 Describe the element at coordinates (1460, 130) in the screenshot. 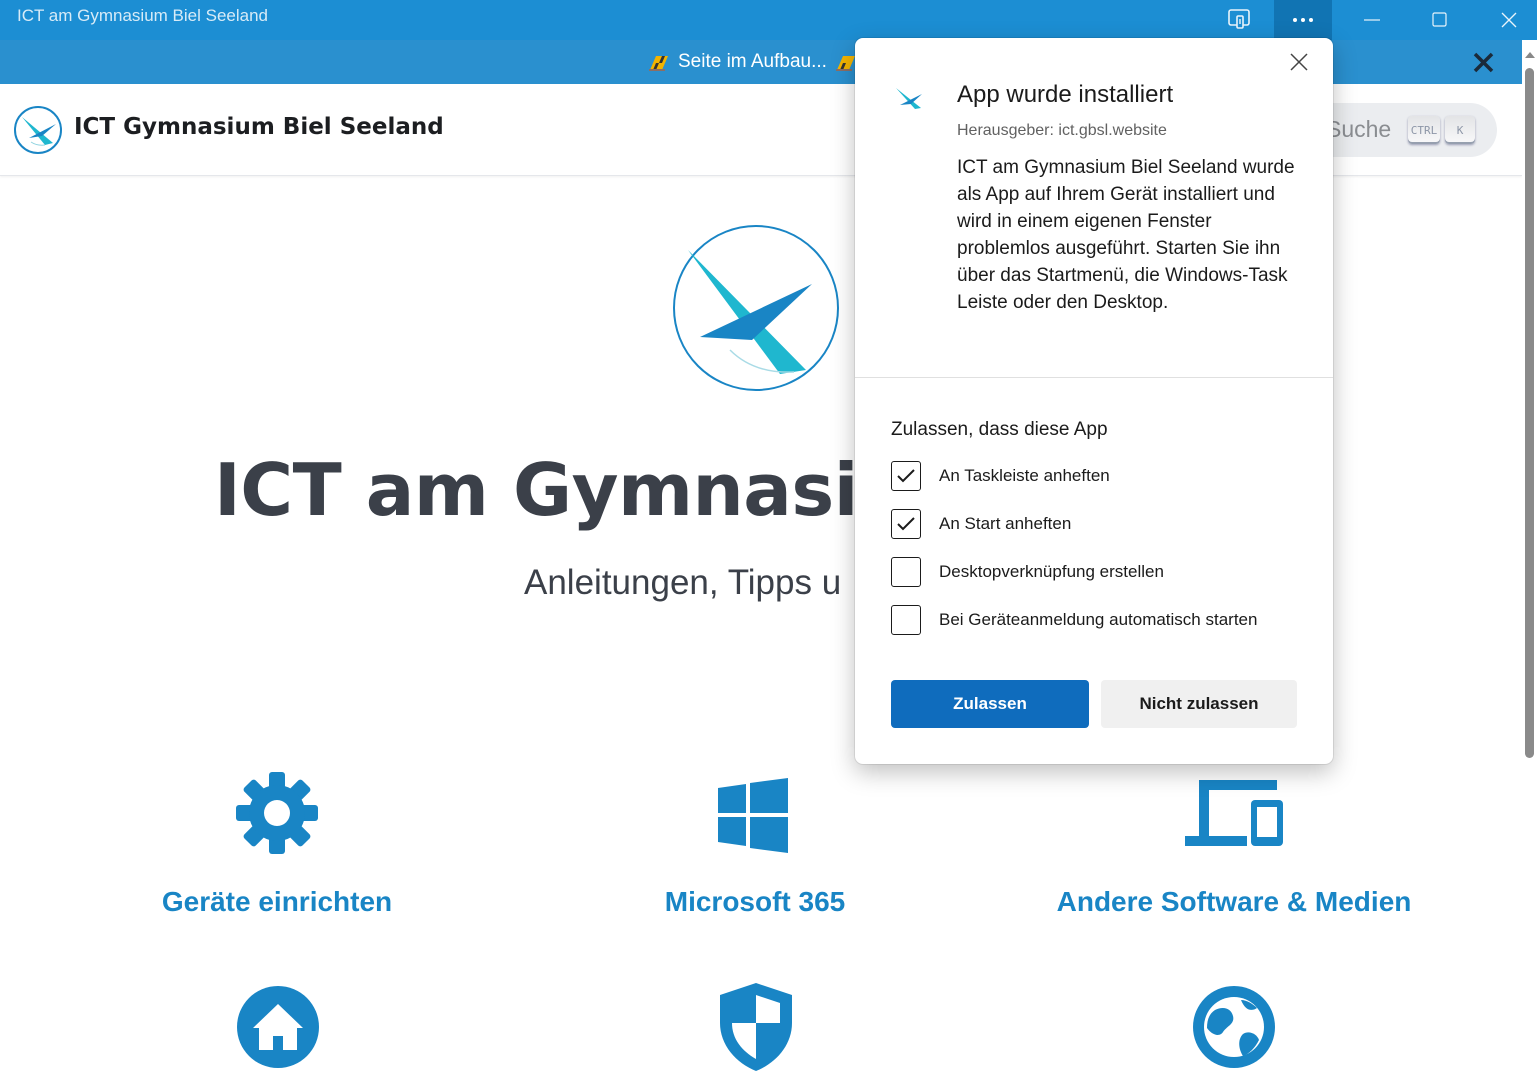

I see `kbd-k: K` at that location.